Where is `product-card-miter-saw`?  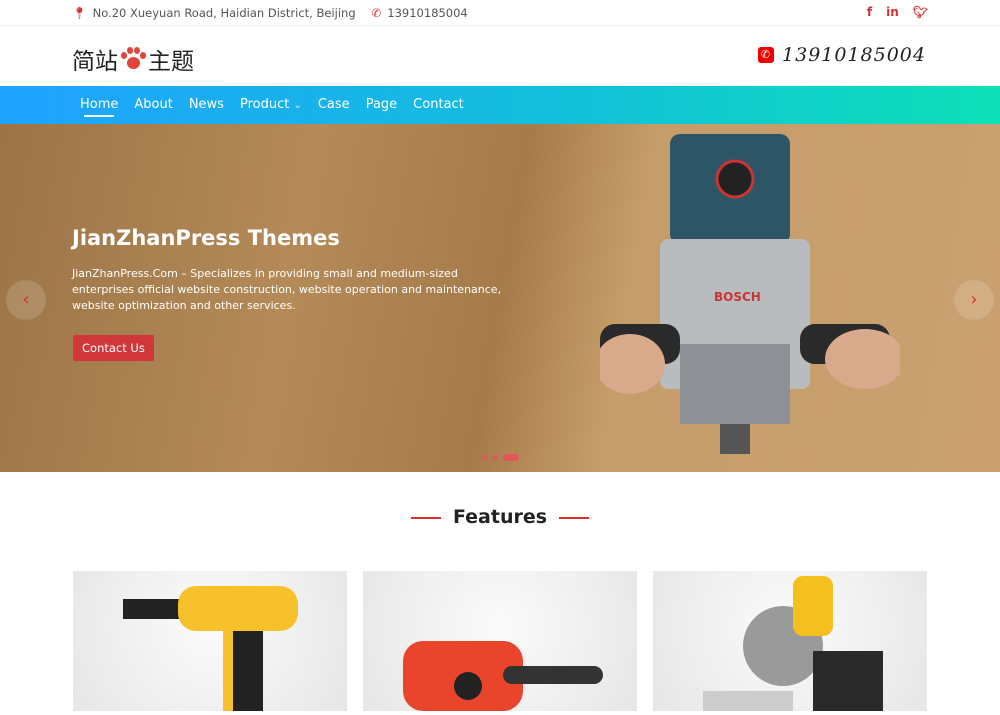
product-card-miter-saw is located at coordinates (790, 641).